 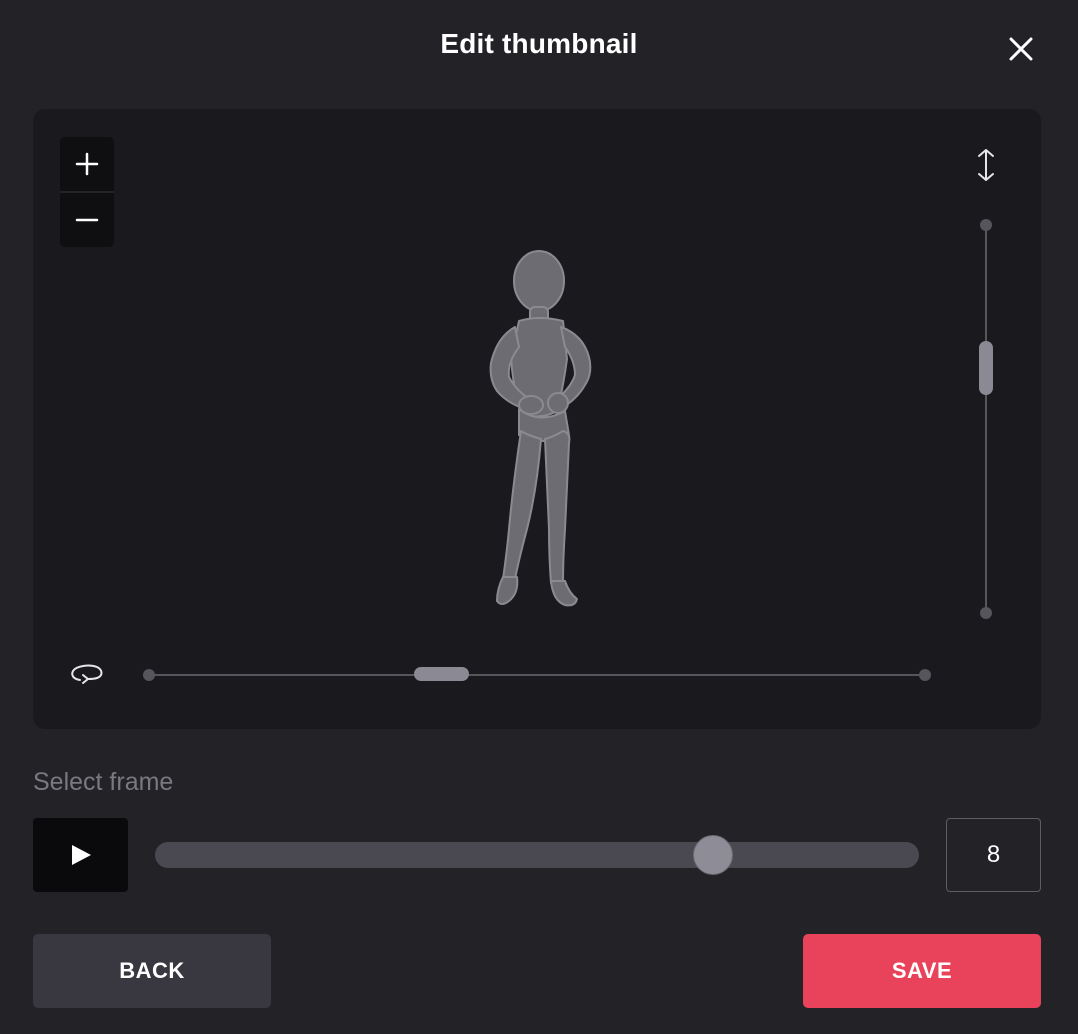 I want to click on vertical-slider-handle, so click(x=986, y=368).